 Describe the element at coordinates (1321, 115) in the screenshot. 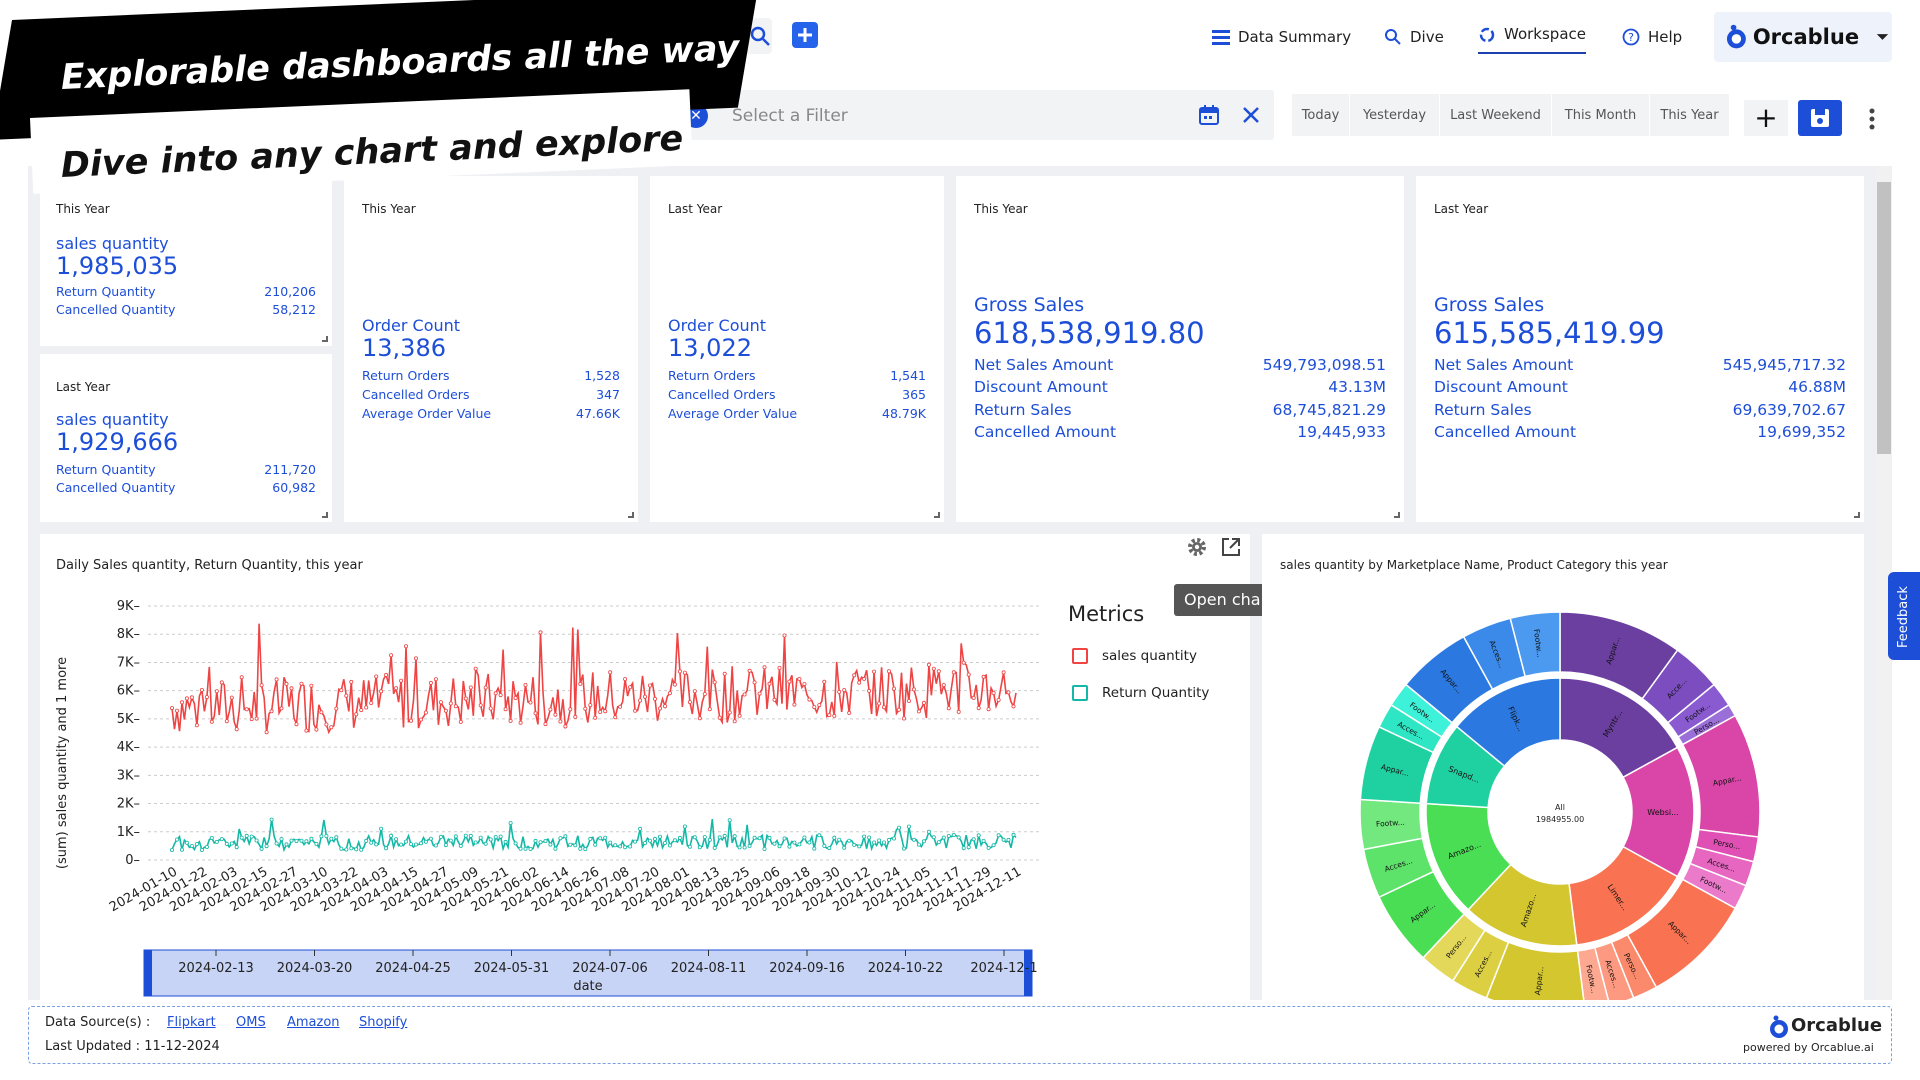

I see `preset-today: Today` at that location.